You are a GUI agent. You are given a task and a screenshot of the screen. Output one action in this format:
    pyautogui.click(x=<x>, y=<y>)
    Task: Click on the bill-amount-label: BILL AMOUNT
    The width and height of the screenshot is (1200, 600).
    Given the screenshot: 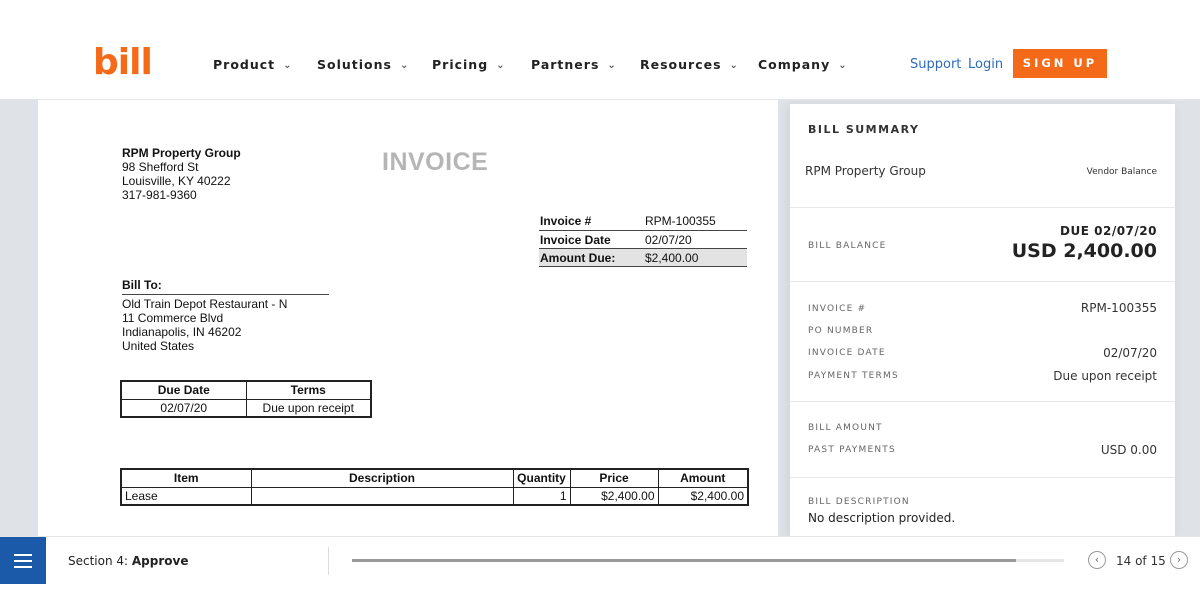 What is the action you would take?
    pyautogui.click(x=845, y=428)
    